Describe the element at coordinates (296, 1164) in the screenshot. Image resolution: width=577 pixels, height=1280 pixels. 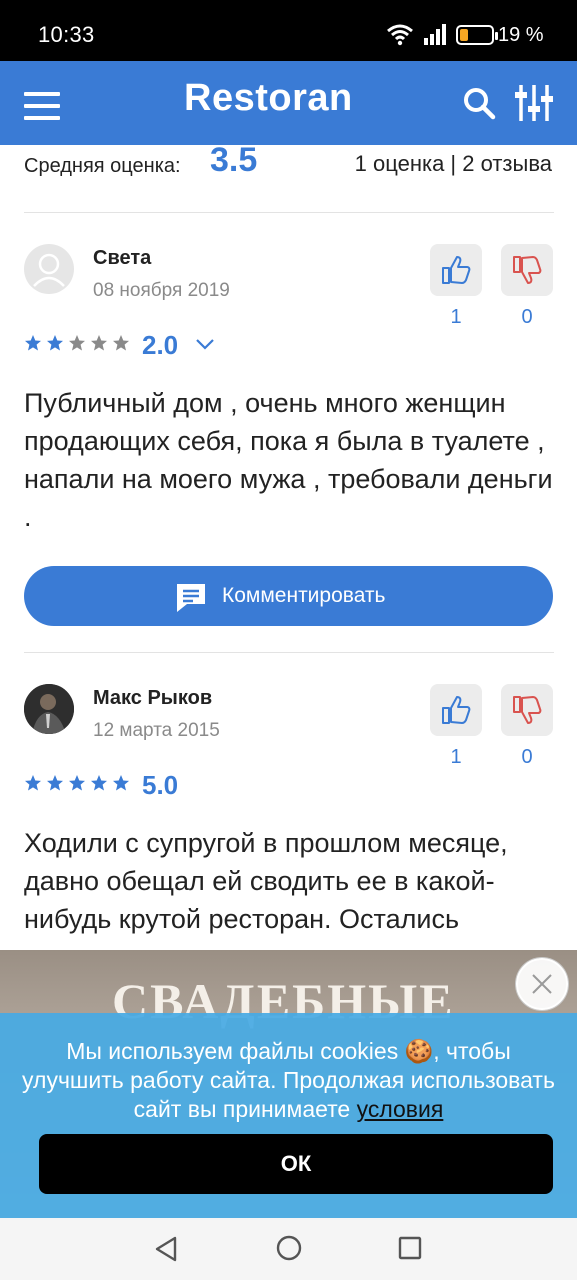
I see `cookie-ok-button: ОК` at that location.